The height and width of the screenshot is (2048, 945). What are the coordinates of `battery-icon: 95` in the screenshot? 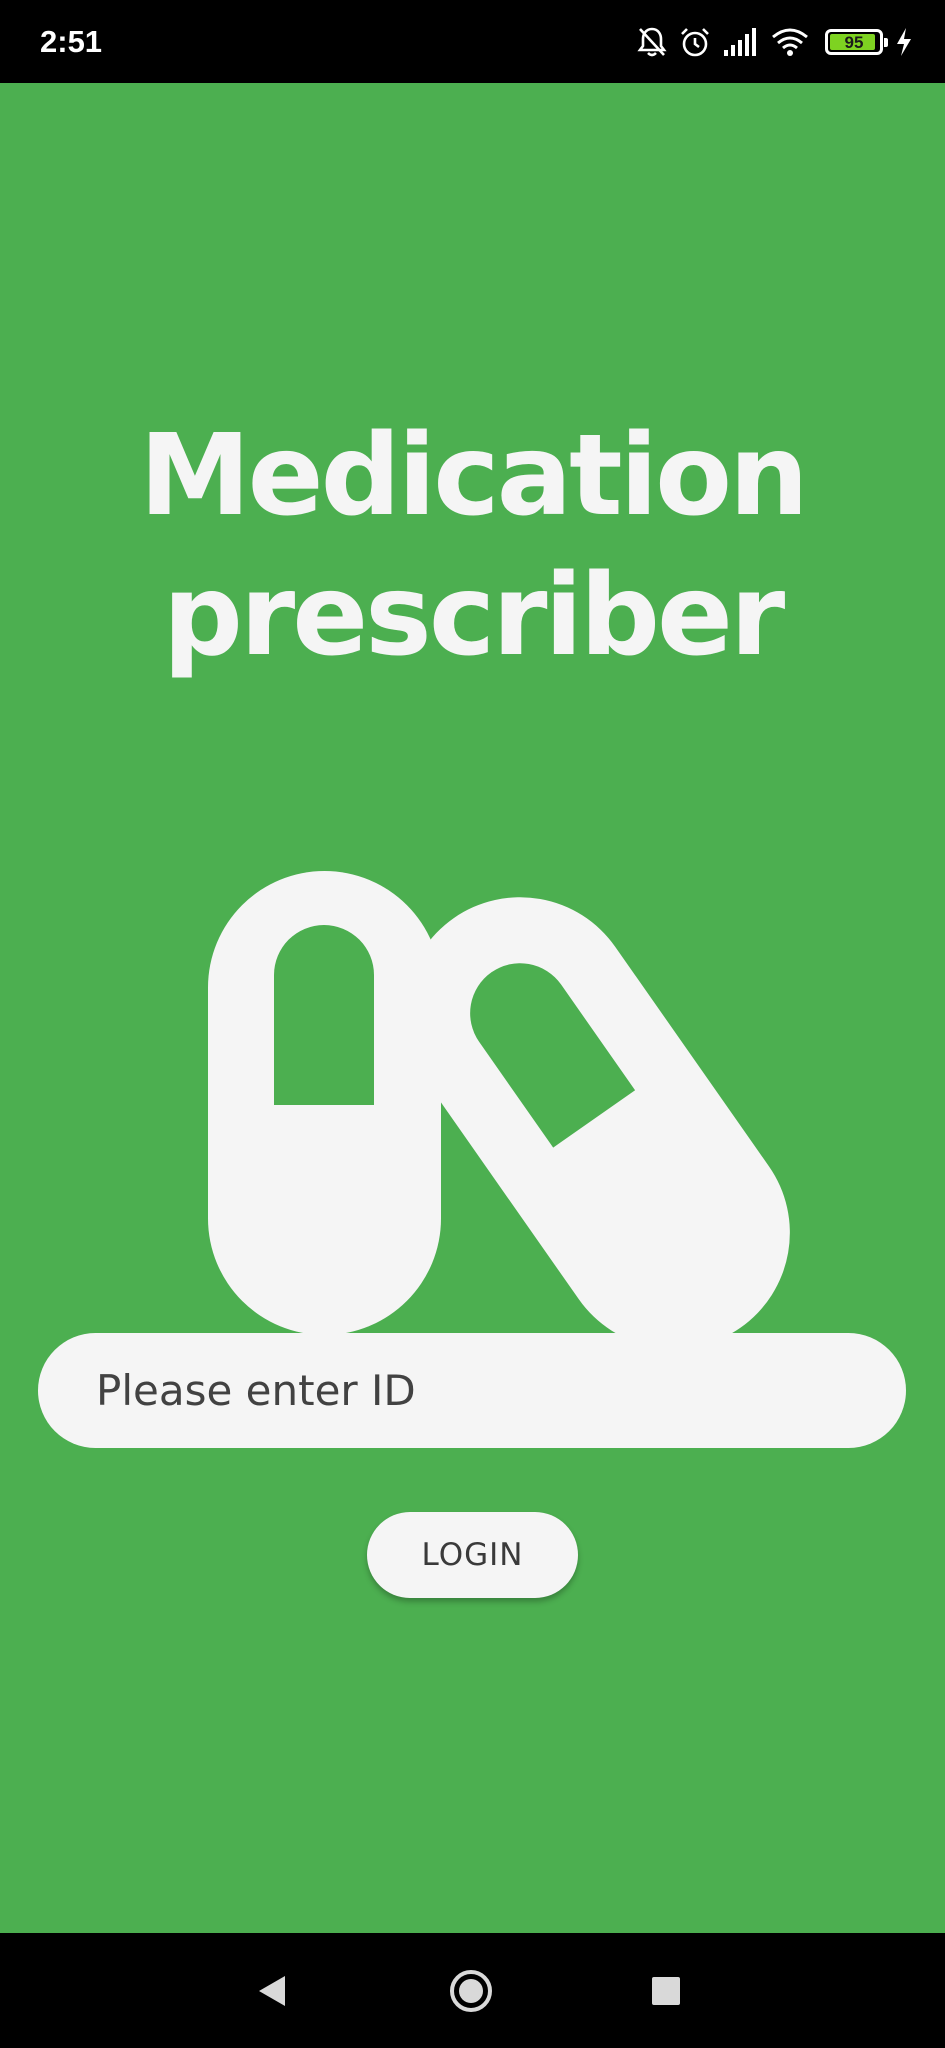 It's located at (856, 42).